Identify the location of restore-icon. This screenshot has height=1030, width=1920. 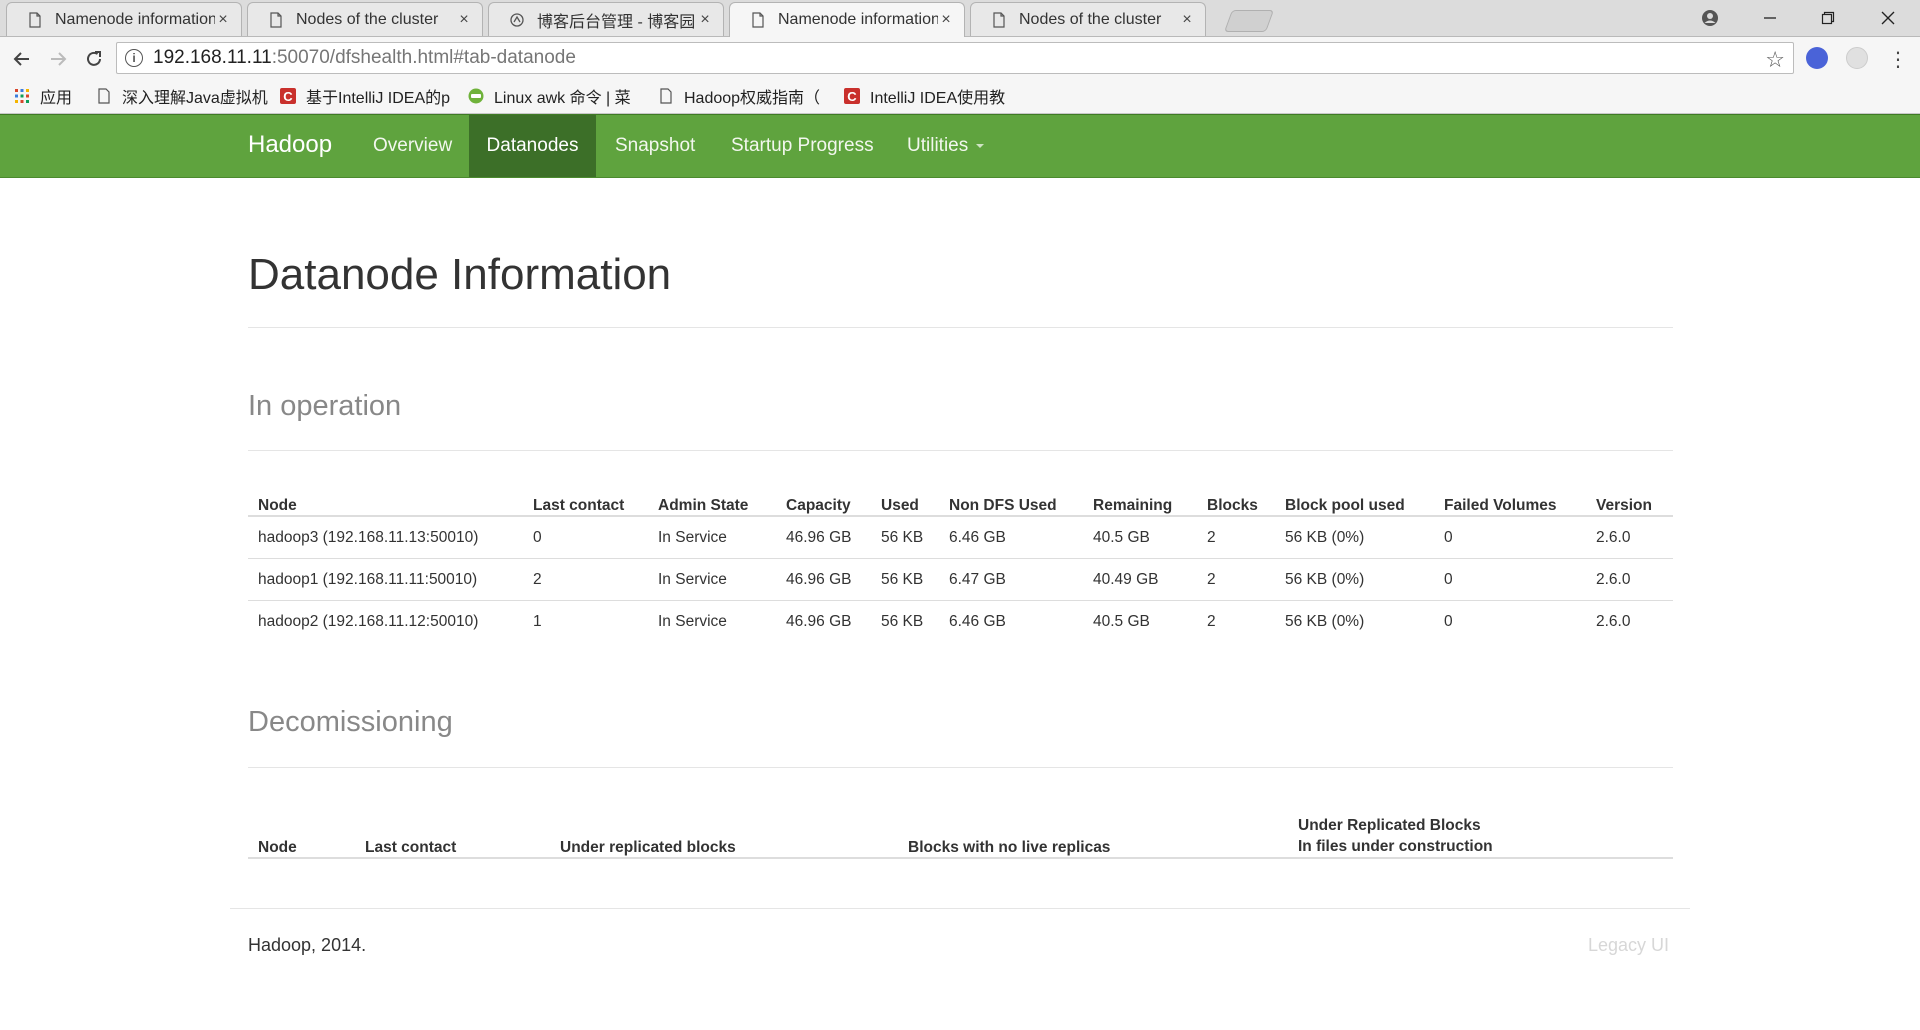
(1828, 18).